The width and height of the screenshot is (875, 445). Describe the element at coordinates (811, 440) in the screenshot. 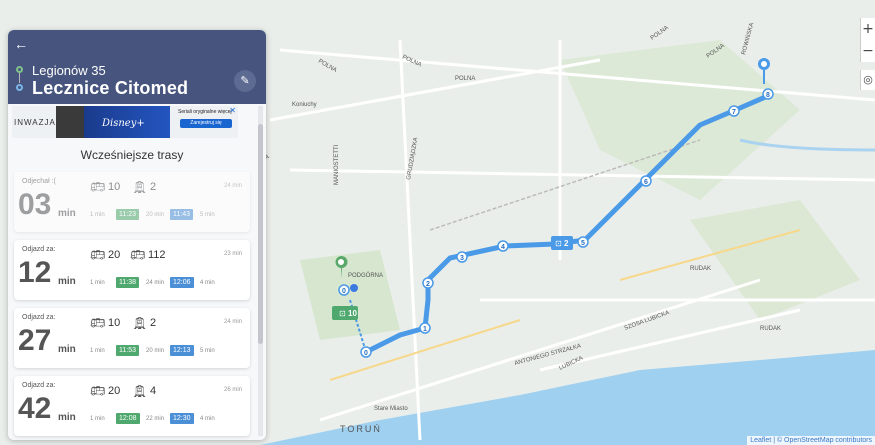

I see `map-attribution: Leaflet | © OpenStreetMap contributors` at that location.